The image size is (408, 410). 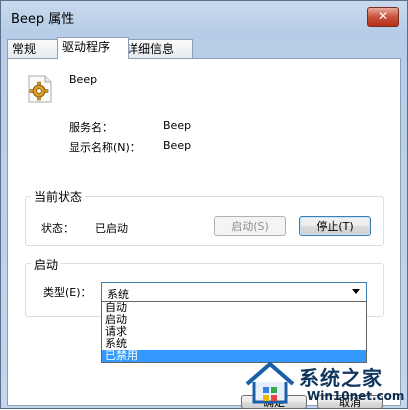 I want to click on tab-details: 详细信息, so click(x=157, y=48).